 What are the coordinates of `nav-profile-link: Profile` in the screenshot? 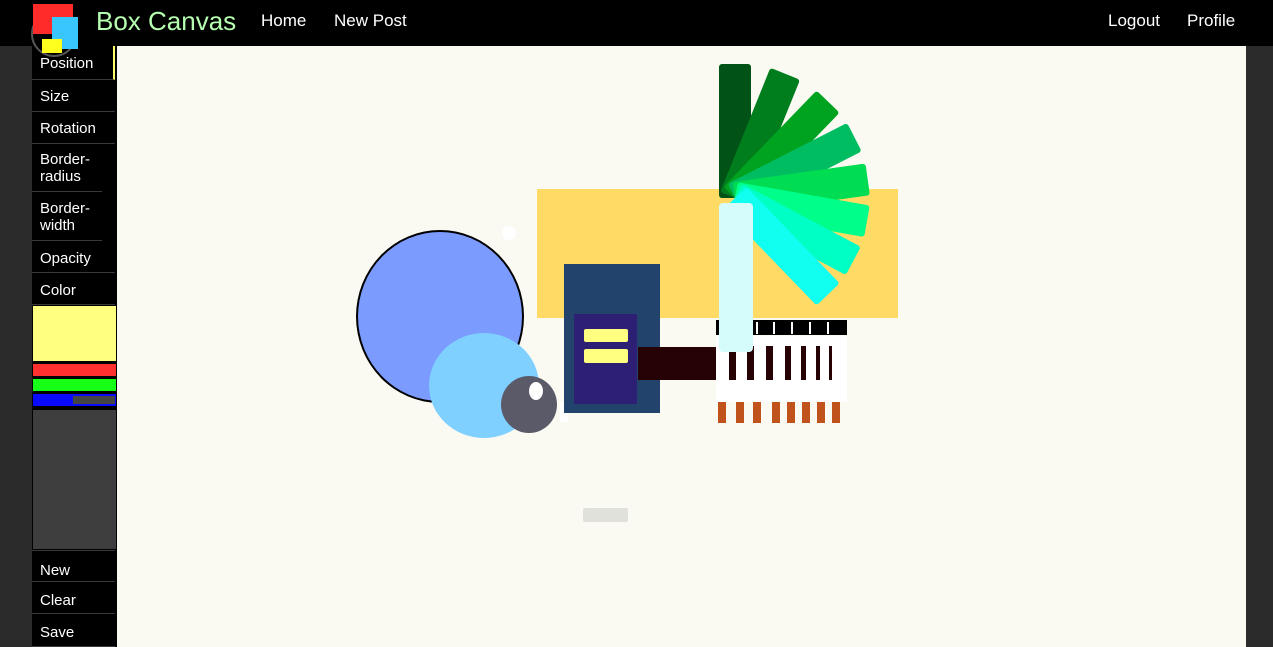 It's located at (1211, 21).